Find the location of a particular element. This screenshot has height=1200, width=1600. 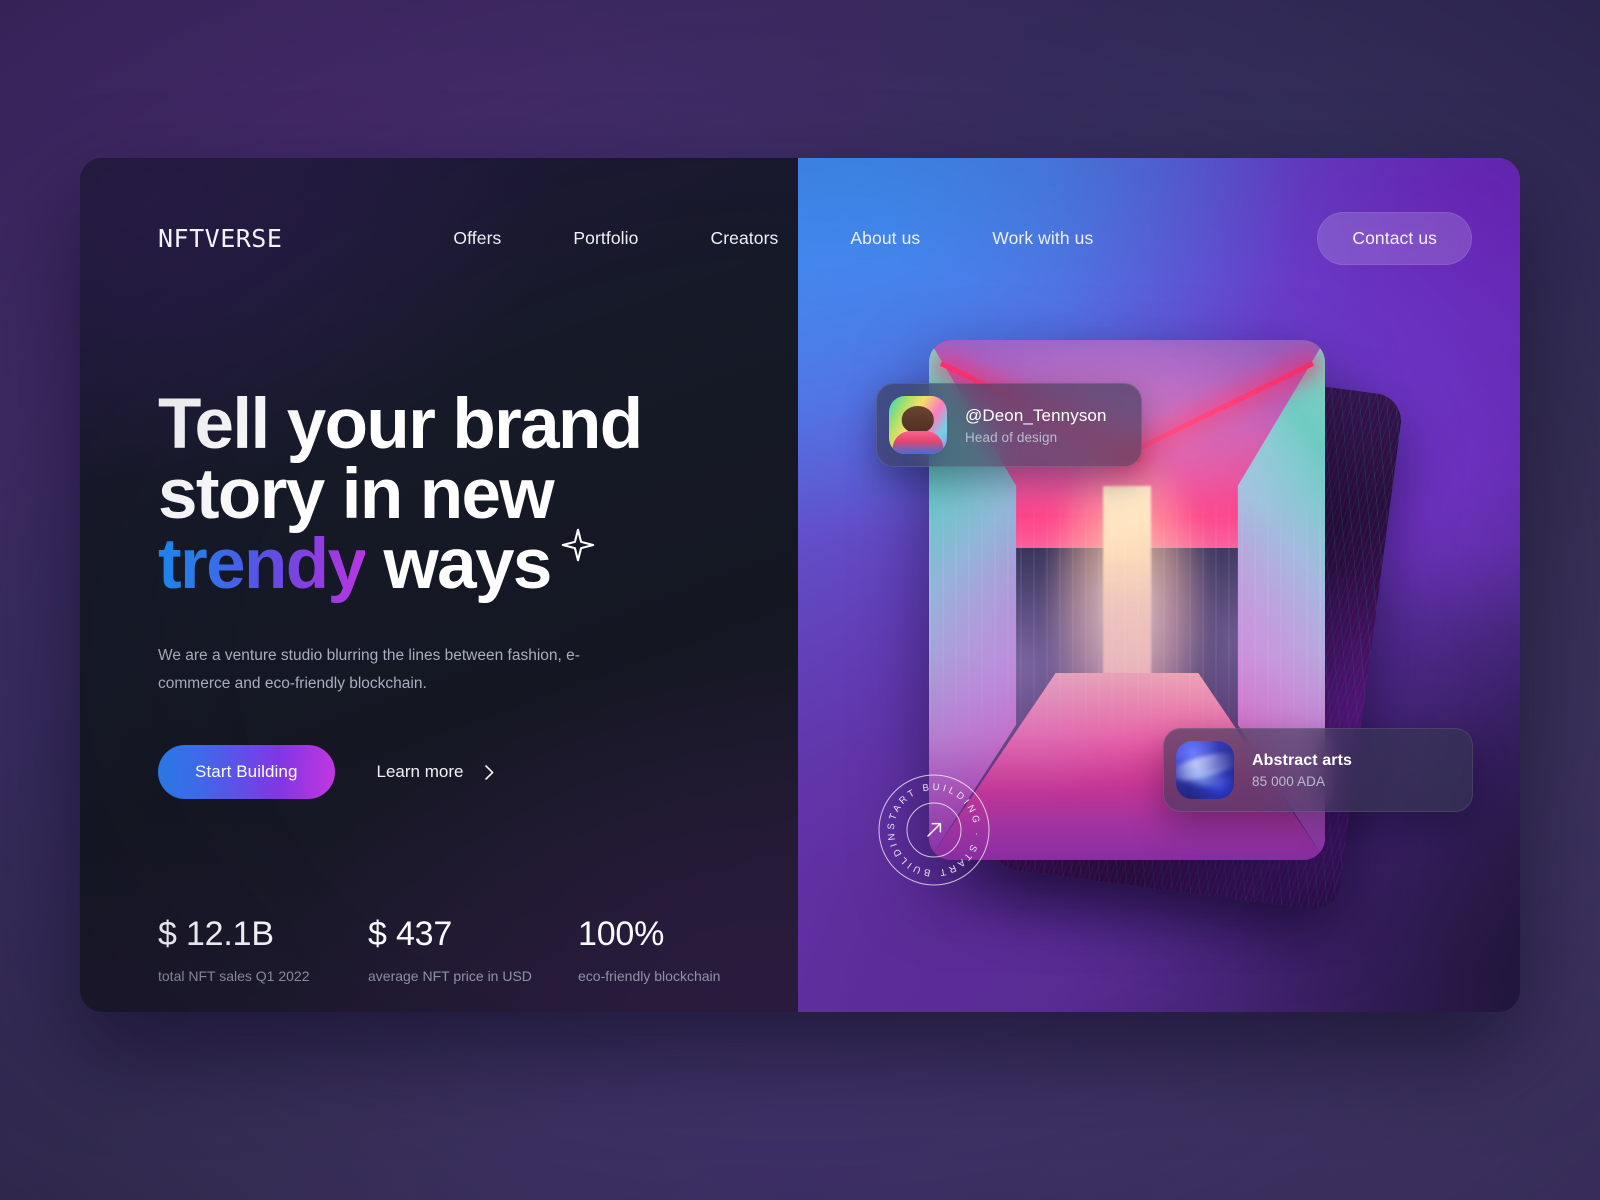

headline-gradient-word: trendy is located at coordinates (262, 564).